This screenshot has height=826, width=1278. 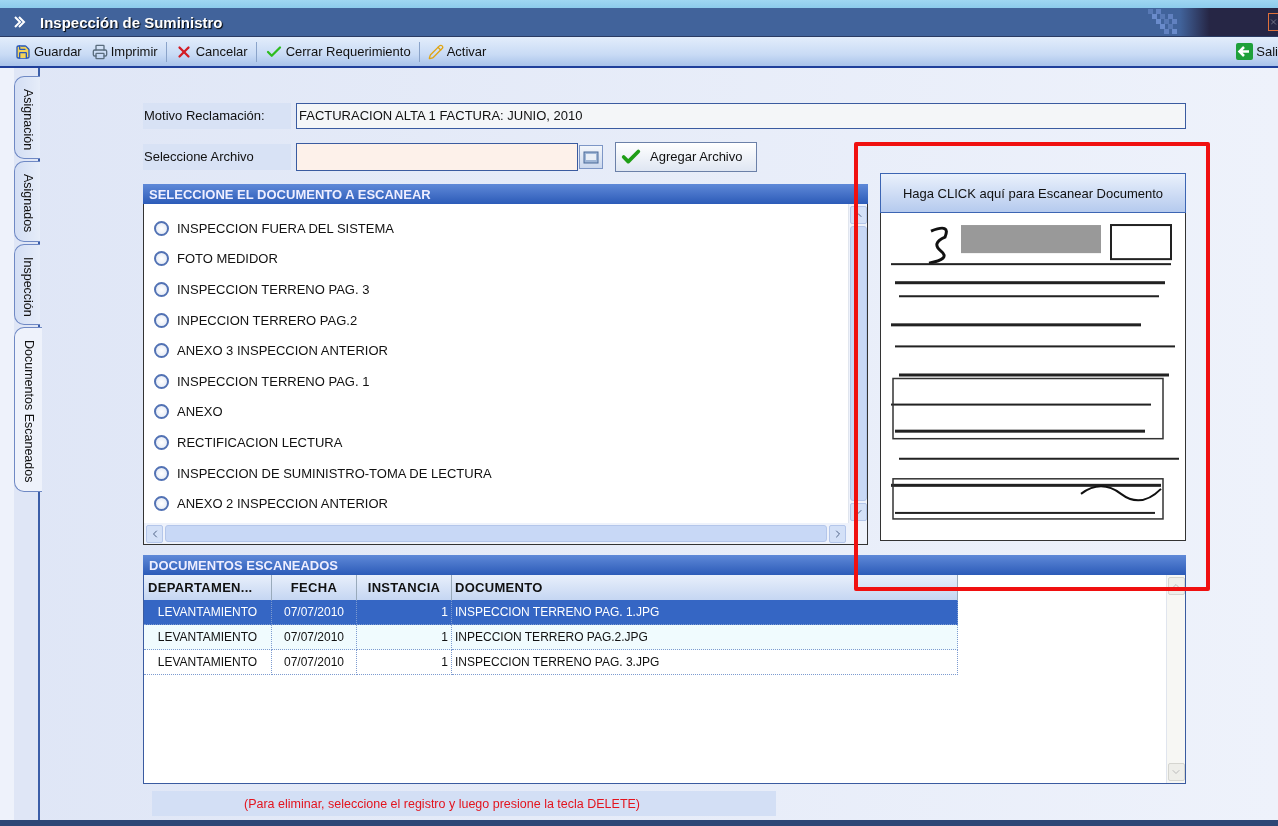 I want to click on chevron-icon, so click(x=20, y=22).